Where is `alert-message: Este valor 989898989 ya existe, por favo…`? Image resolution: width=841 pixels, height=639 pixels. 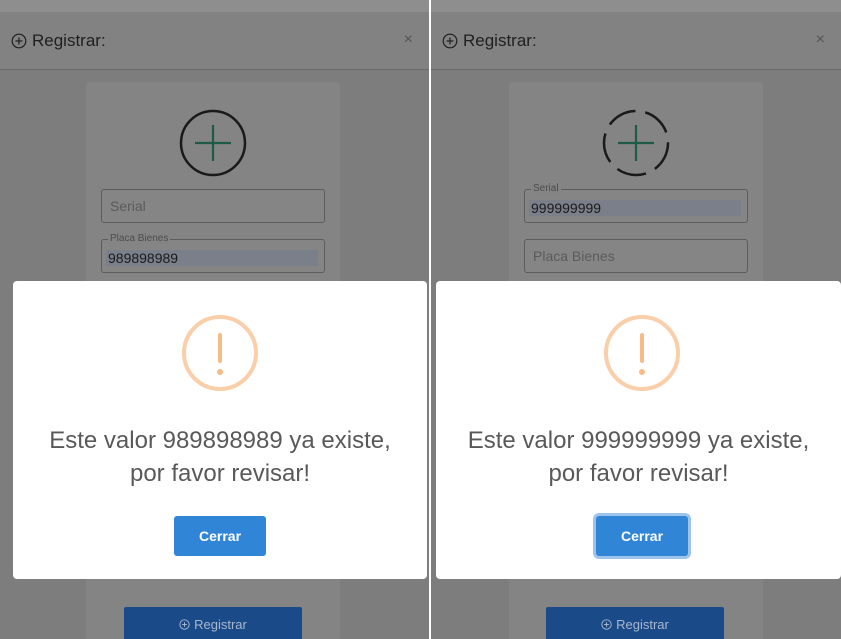
alert-message: Este valor 989898989 ya existe, por favo… is located at coordinates (220, 457).